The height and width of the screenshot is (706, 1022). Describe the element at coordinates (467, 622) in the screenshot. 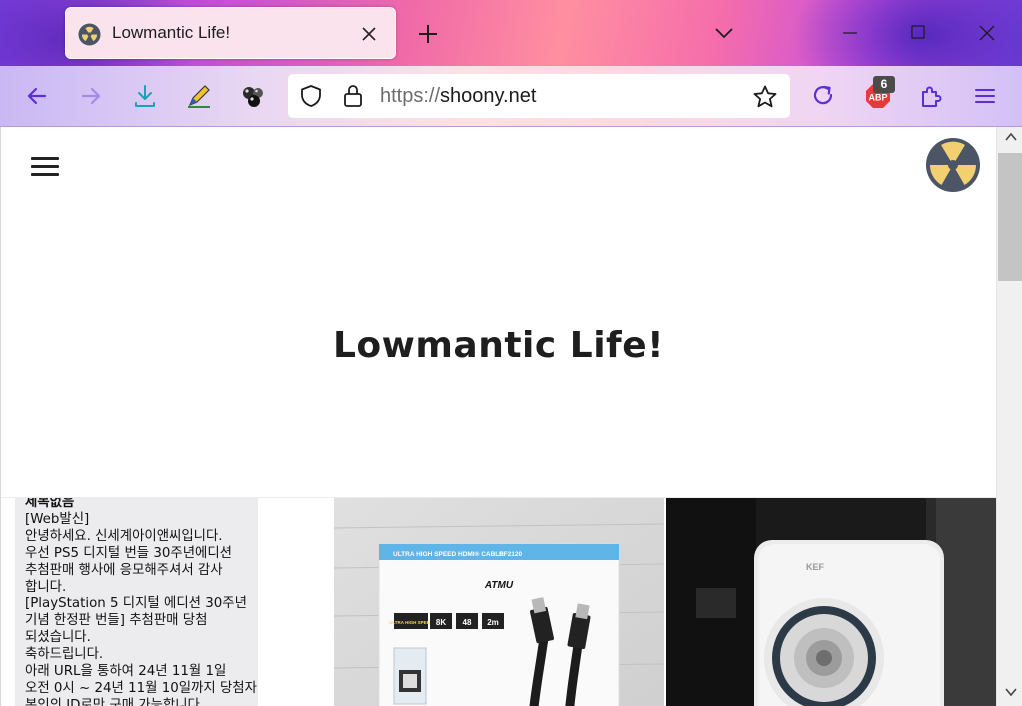

I see `hdmi-badge: 48` at that location.